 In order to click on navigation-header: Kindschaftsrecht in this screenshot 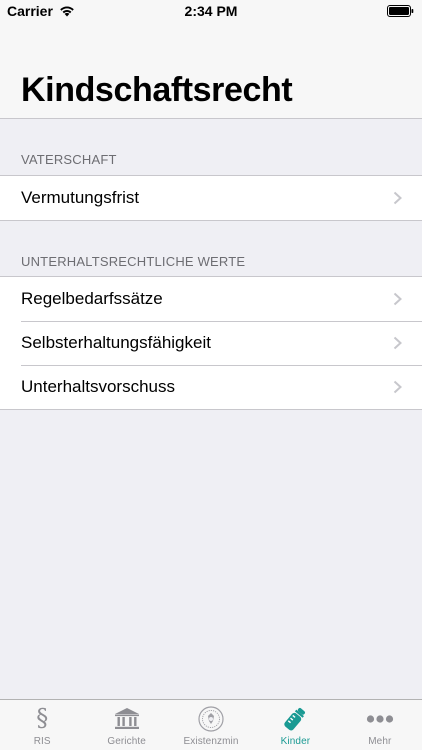, I will do `click(211, 70)`.